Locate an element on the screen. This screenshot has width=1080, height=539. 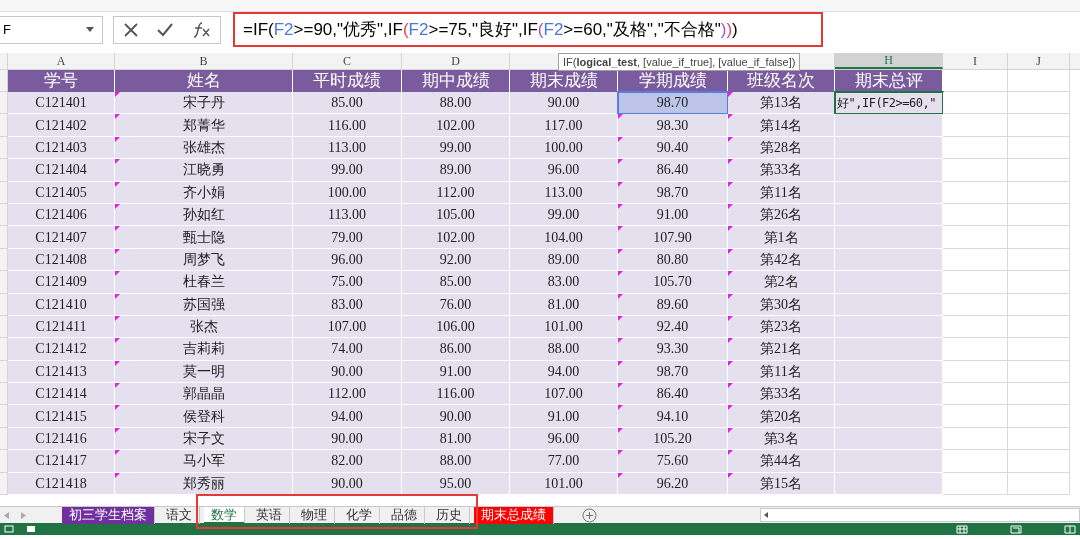
table-cell-text: 80.80 is located at coordinates (672, 259).